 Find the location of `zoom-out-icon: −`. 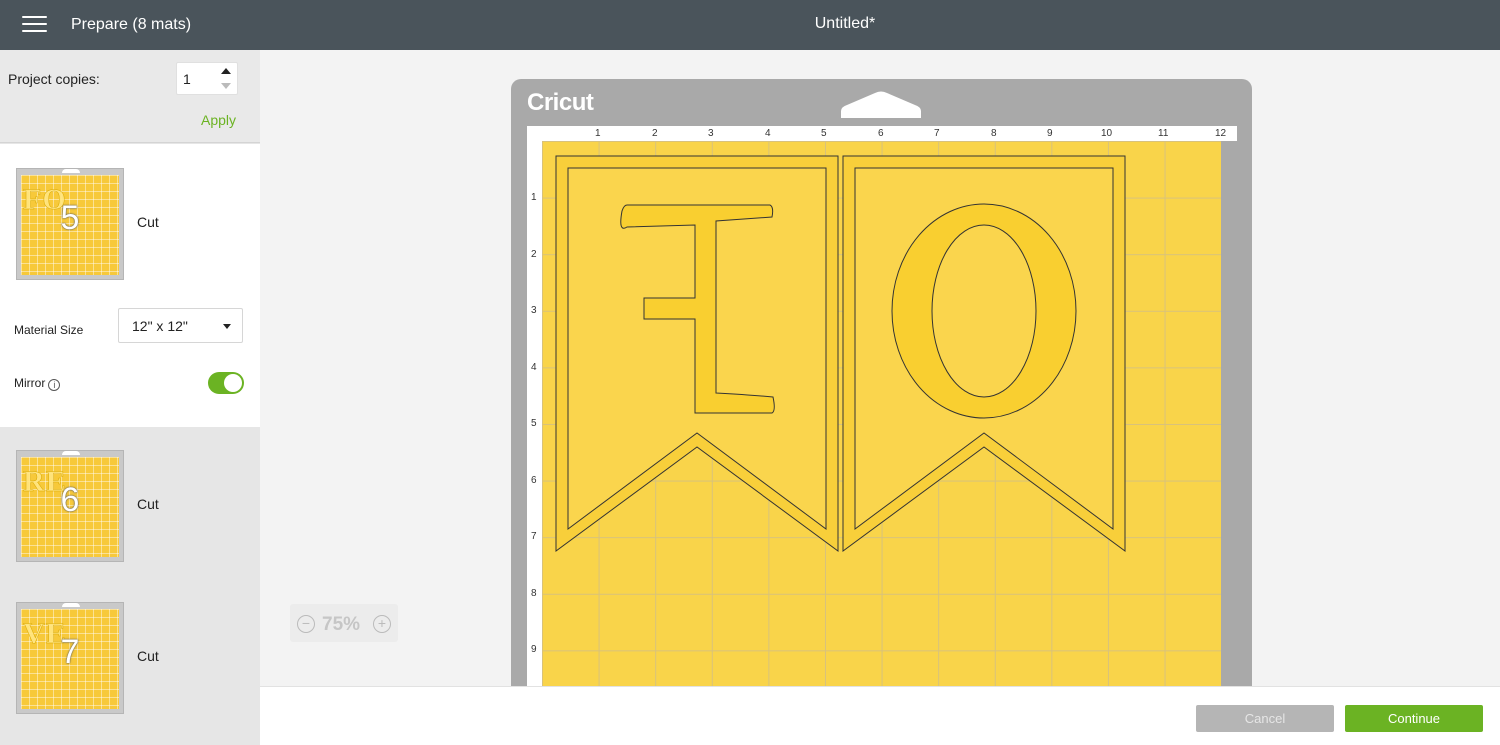

zoom-out-icon: − is located at coordinates (306, 624).